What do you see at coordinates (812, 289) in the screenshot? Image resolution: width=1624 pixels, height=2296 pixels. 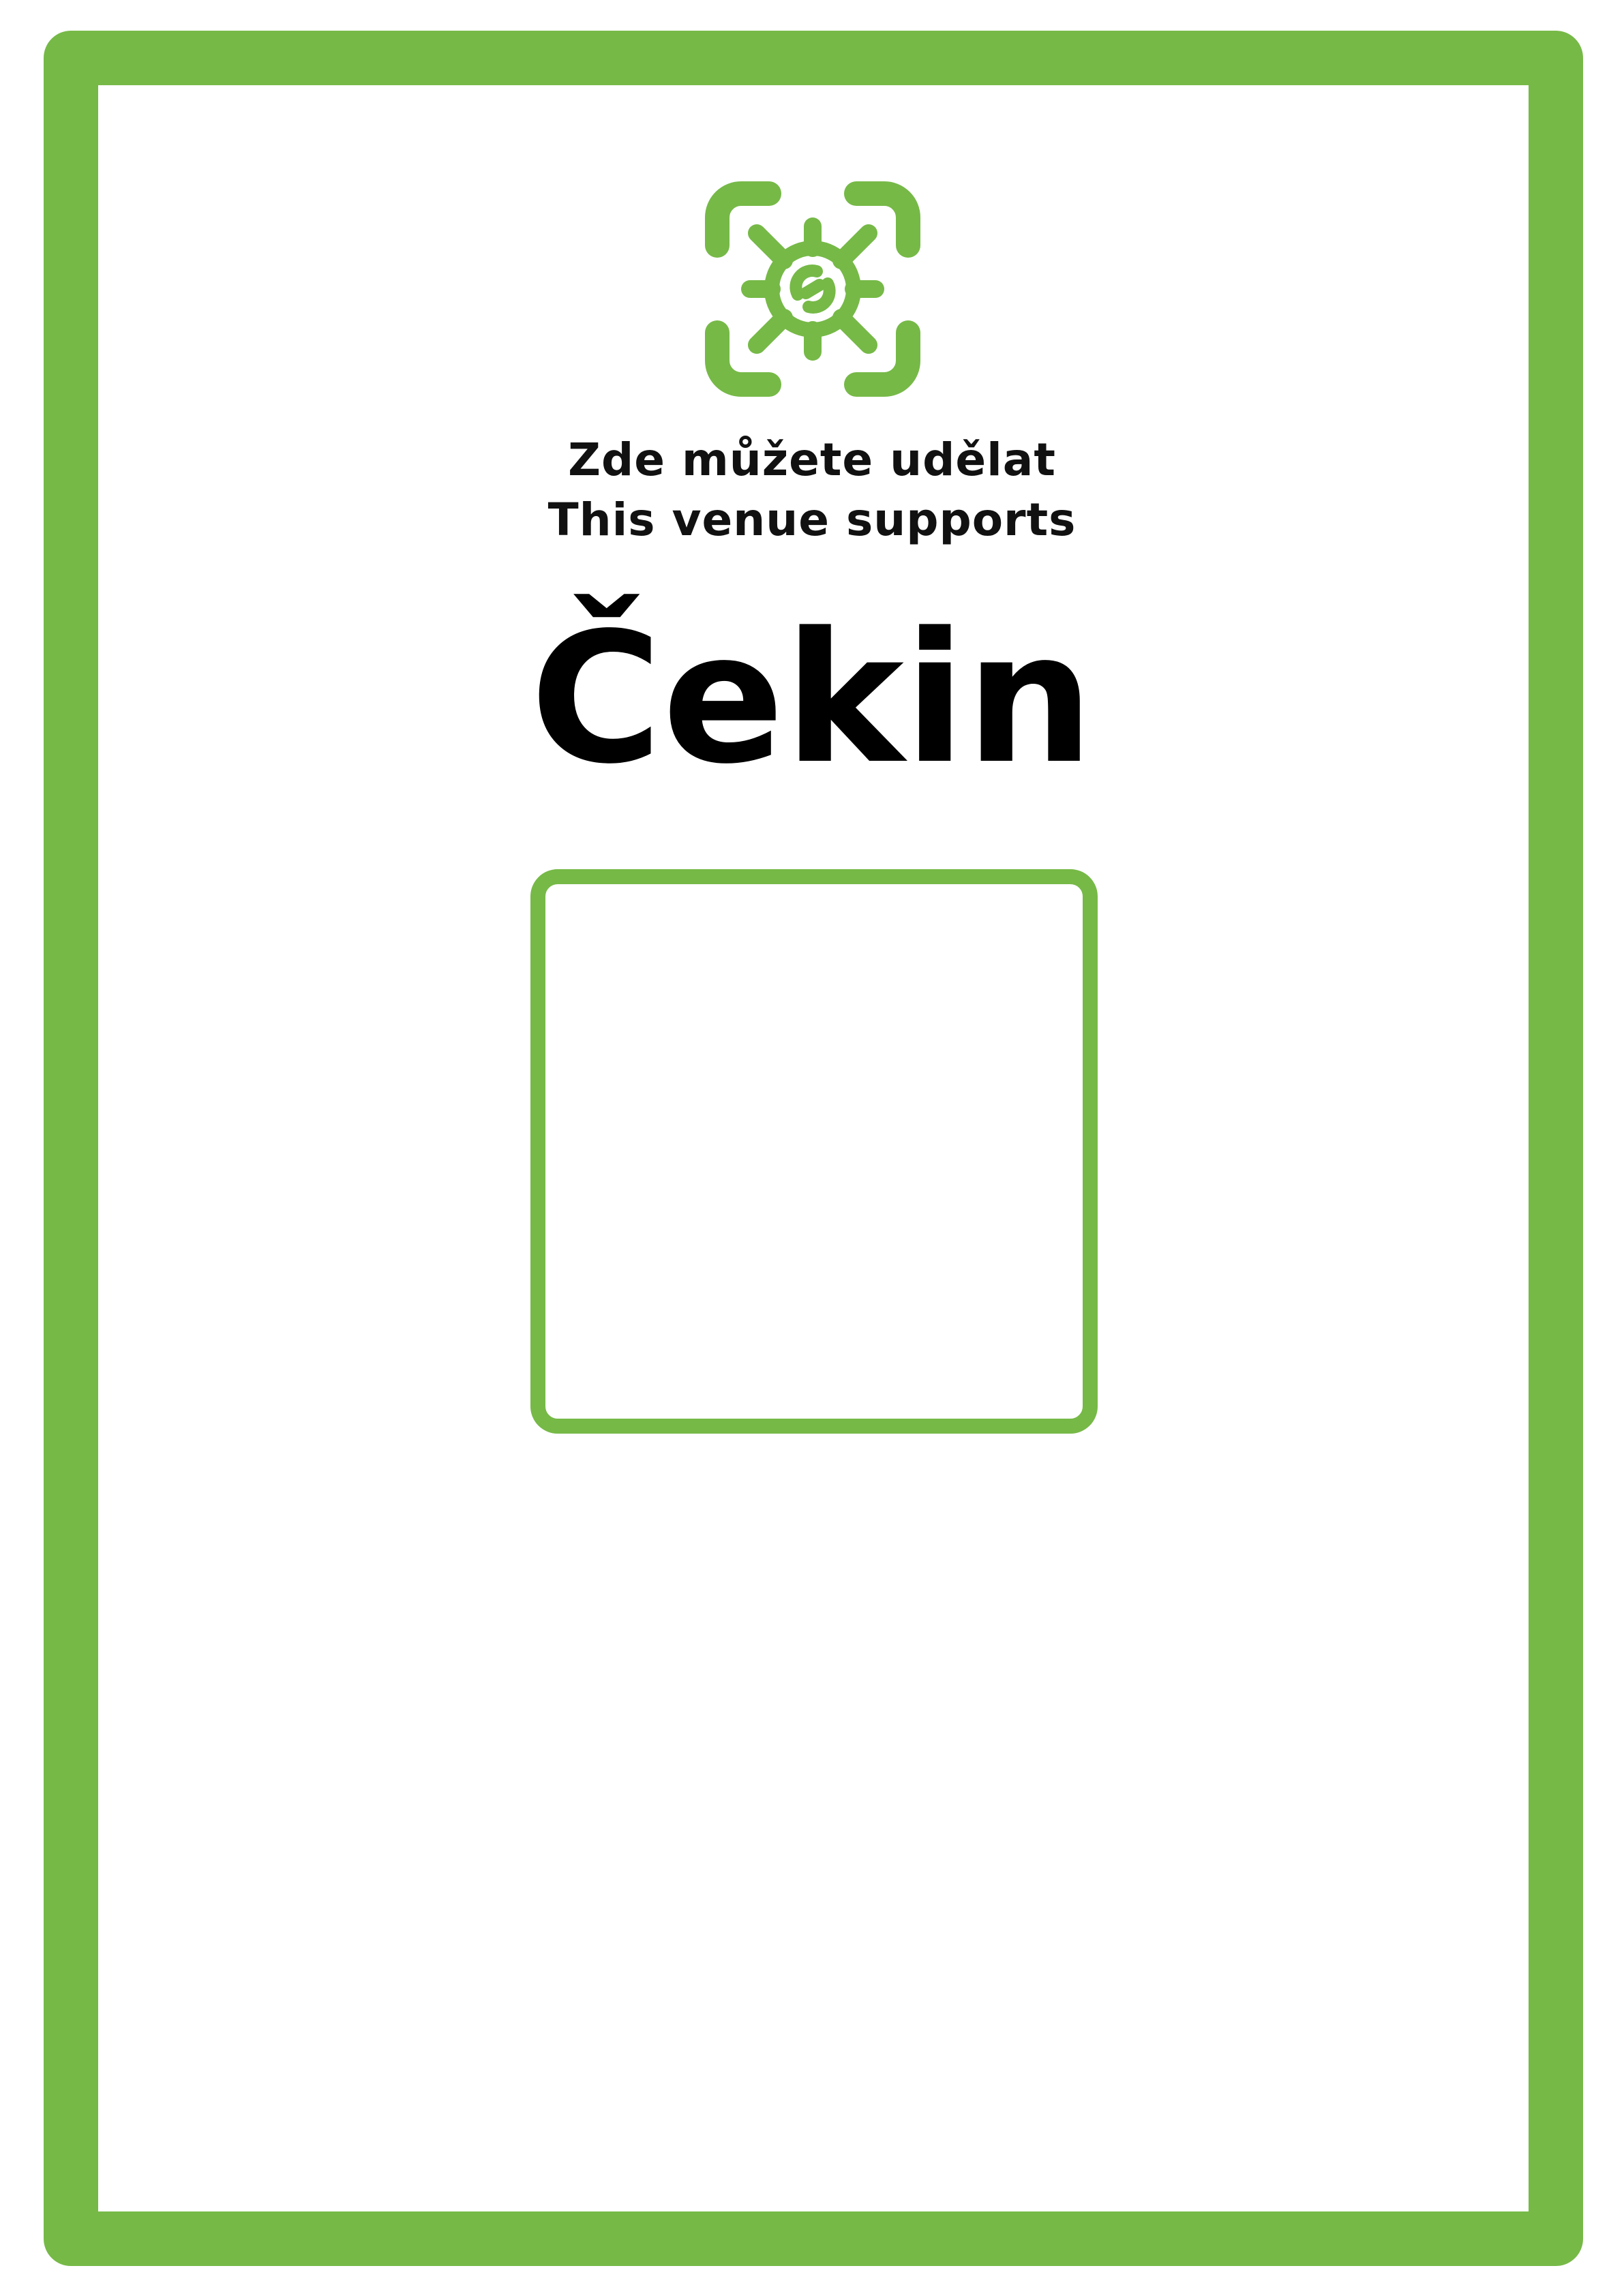 I see `virus-scan-icon` at bounding box center [812, 289].